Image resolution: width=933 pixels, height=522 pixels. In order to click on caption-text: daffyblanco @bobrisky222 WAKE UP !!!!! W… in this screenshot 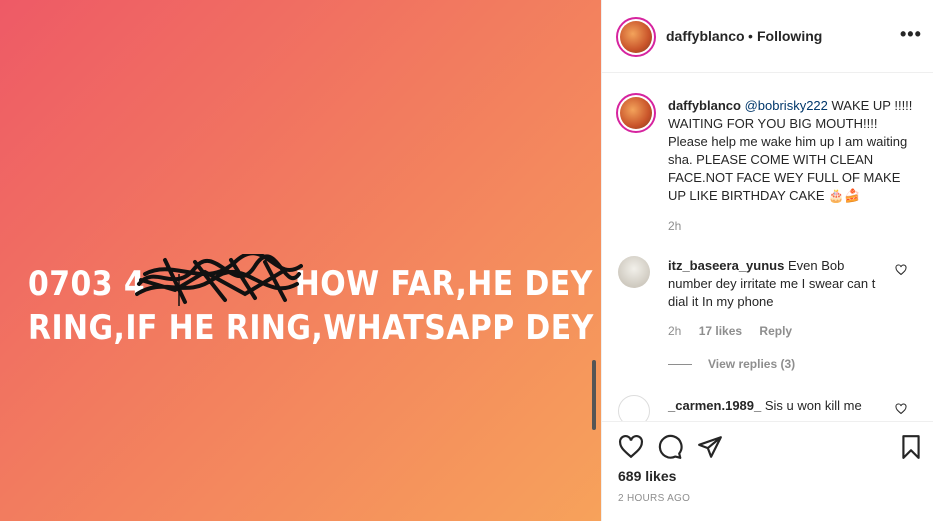, I will do `click(793, 151)`.